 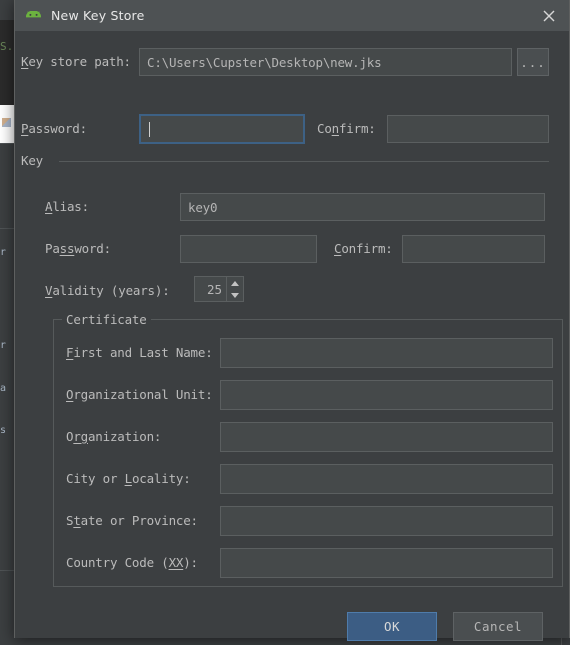 I want to click on key-group-separator, so click(x=304, y=161).